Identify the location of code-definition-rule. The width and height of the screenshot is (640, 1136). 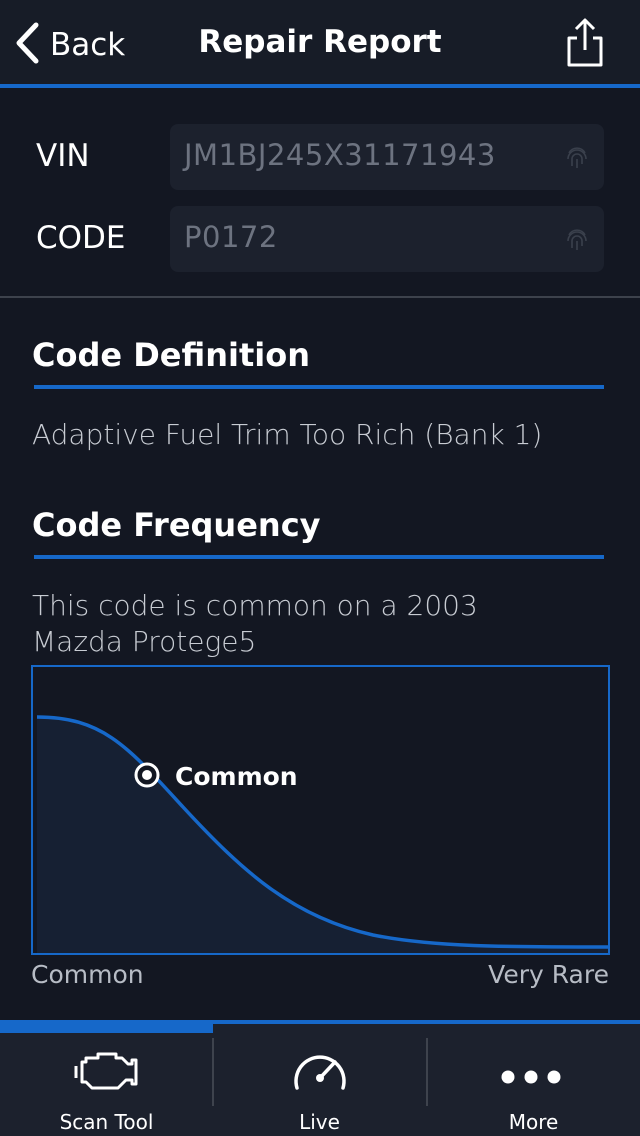
(319, 387).